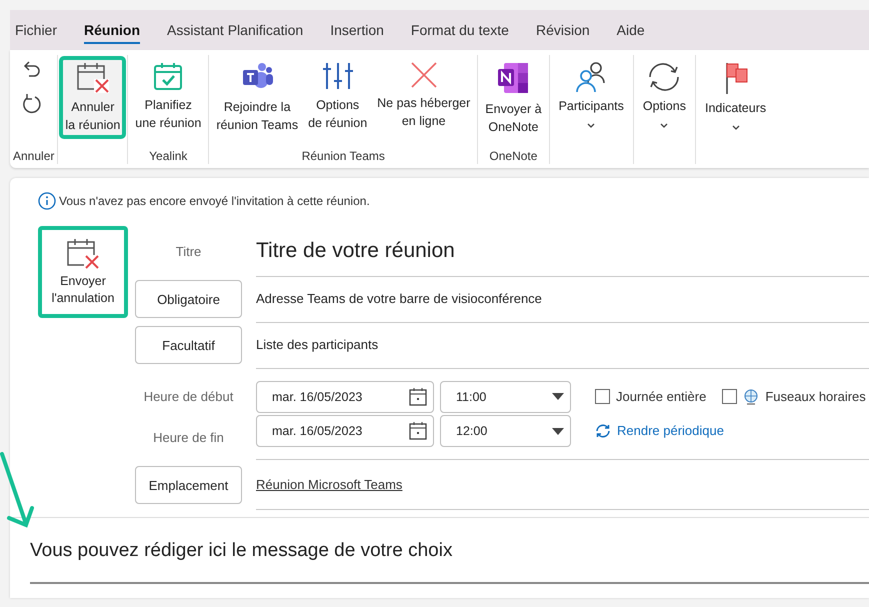  Describe the element at coordinates (449, 562) in the screenshot. I see `message-body: Vous pouvez rédiger ici le message de votre choix` at that location.